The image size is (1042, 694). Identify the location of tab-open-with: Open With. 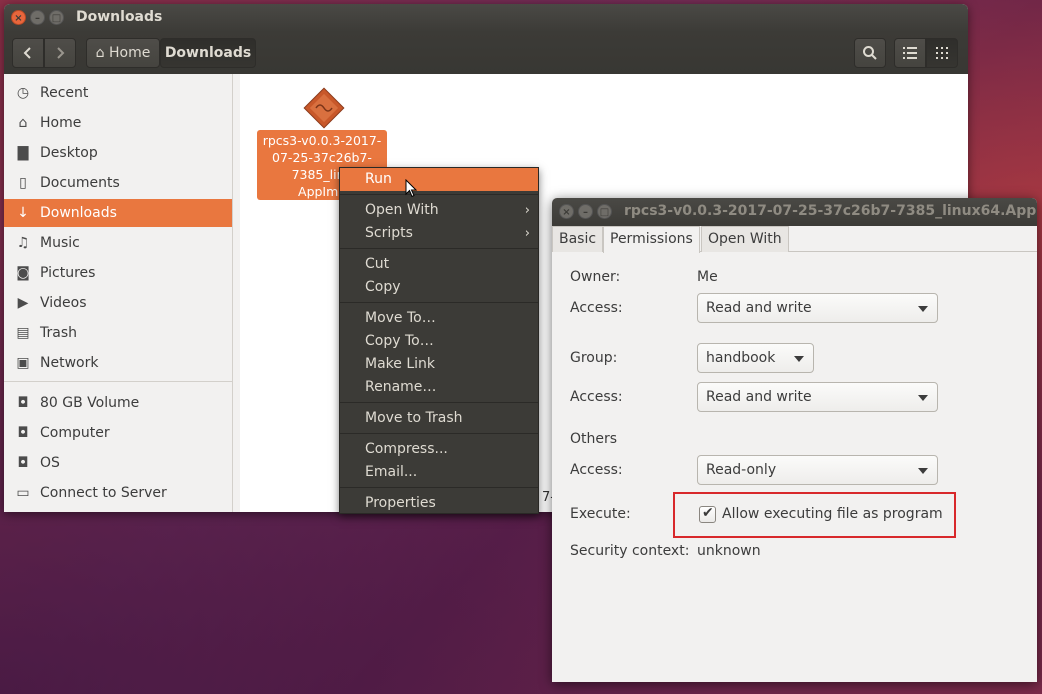
(745, 239).